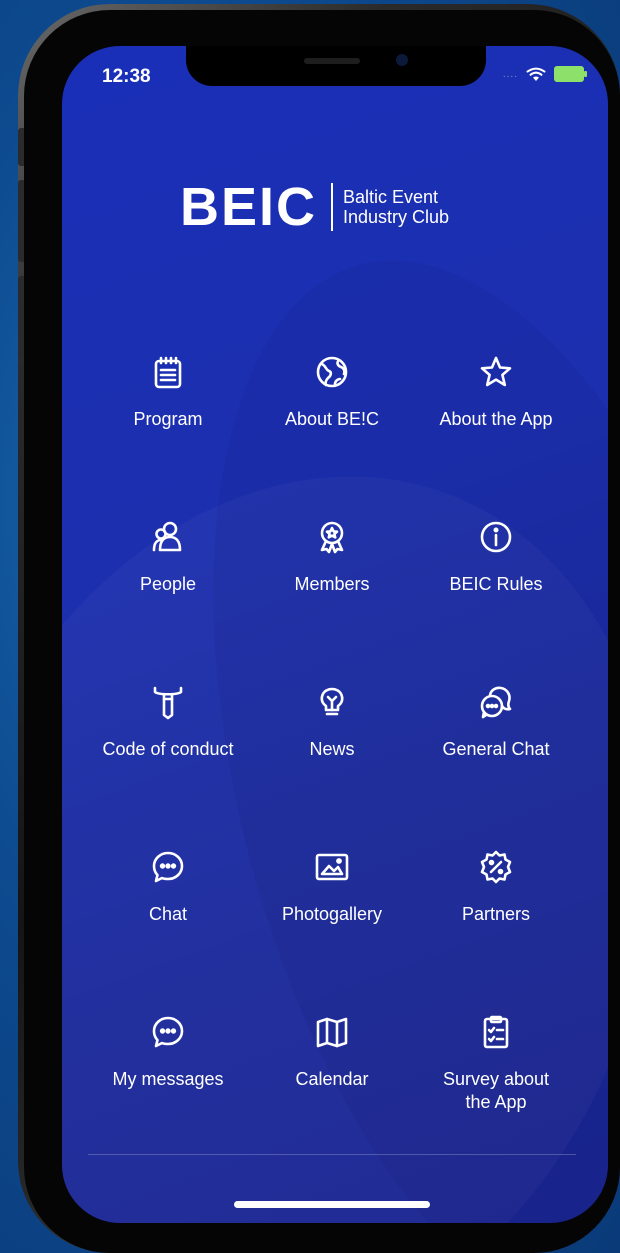 The image size is (620, 1253). Describe the element at coordinates (332, 584) in the screenshot. I see `menu-item-label: Members` at that location.